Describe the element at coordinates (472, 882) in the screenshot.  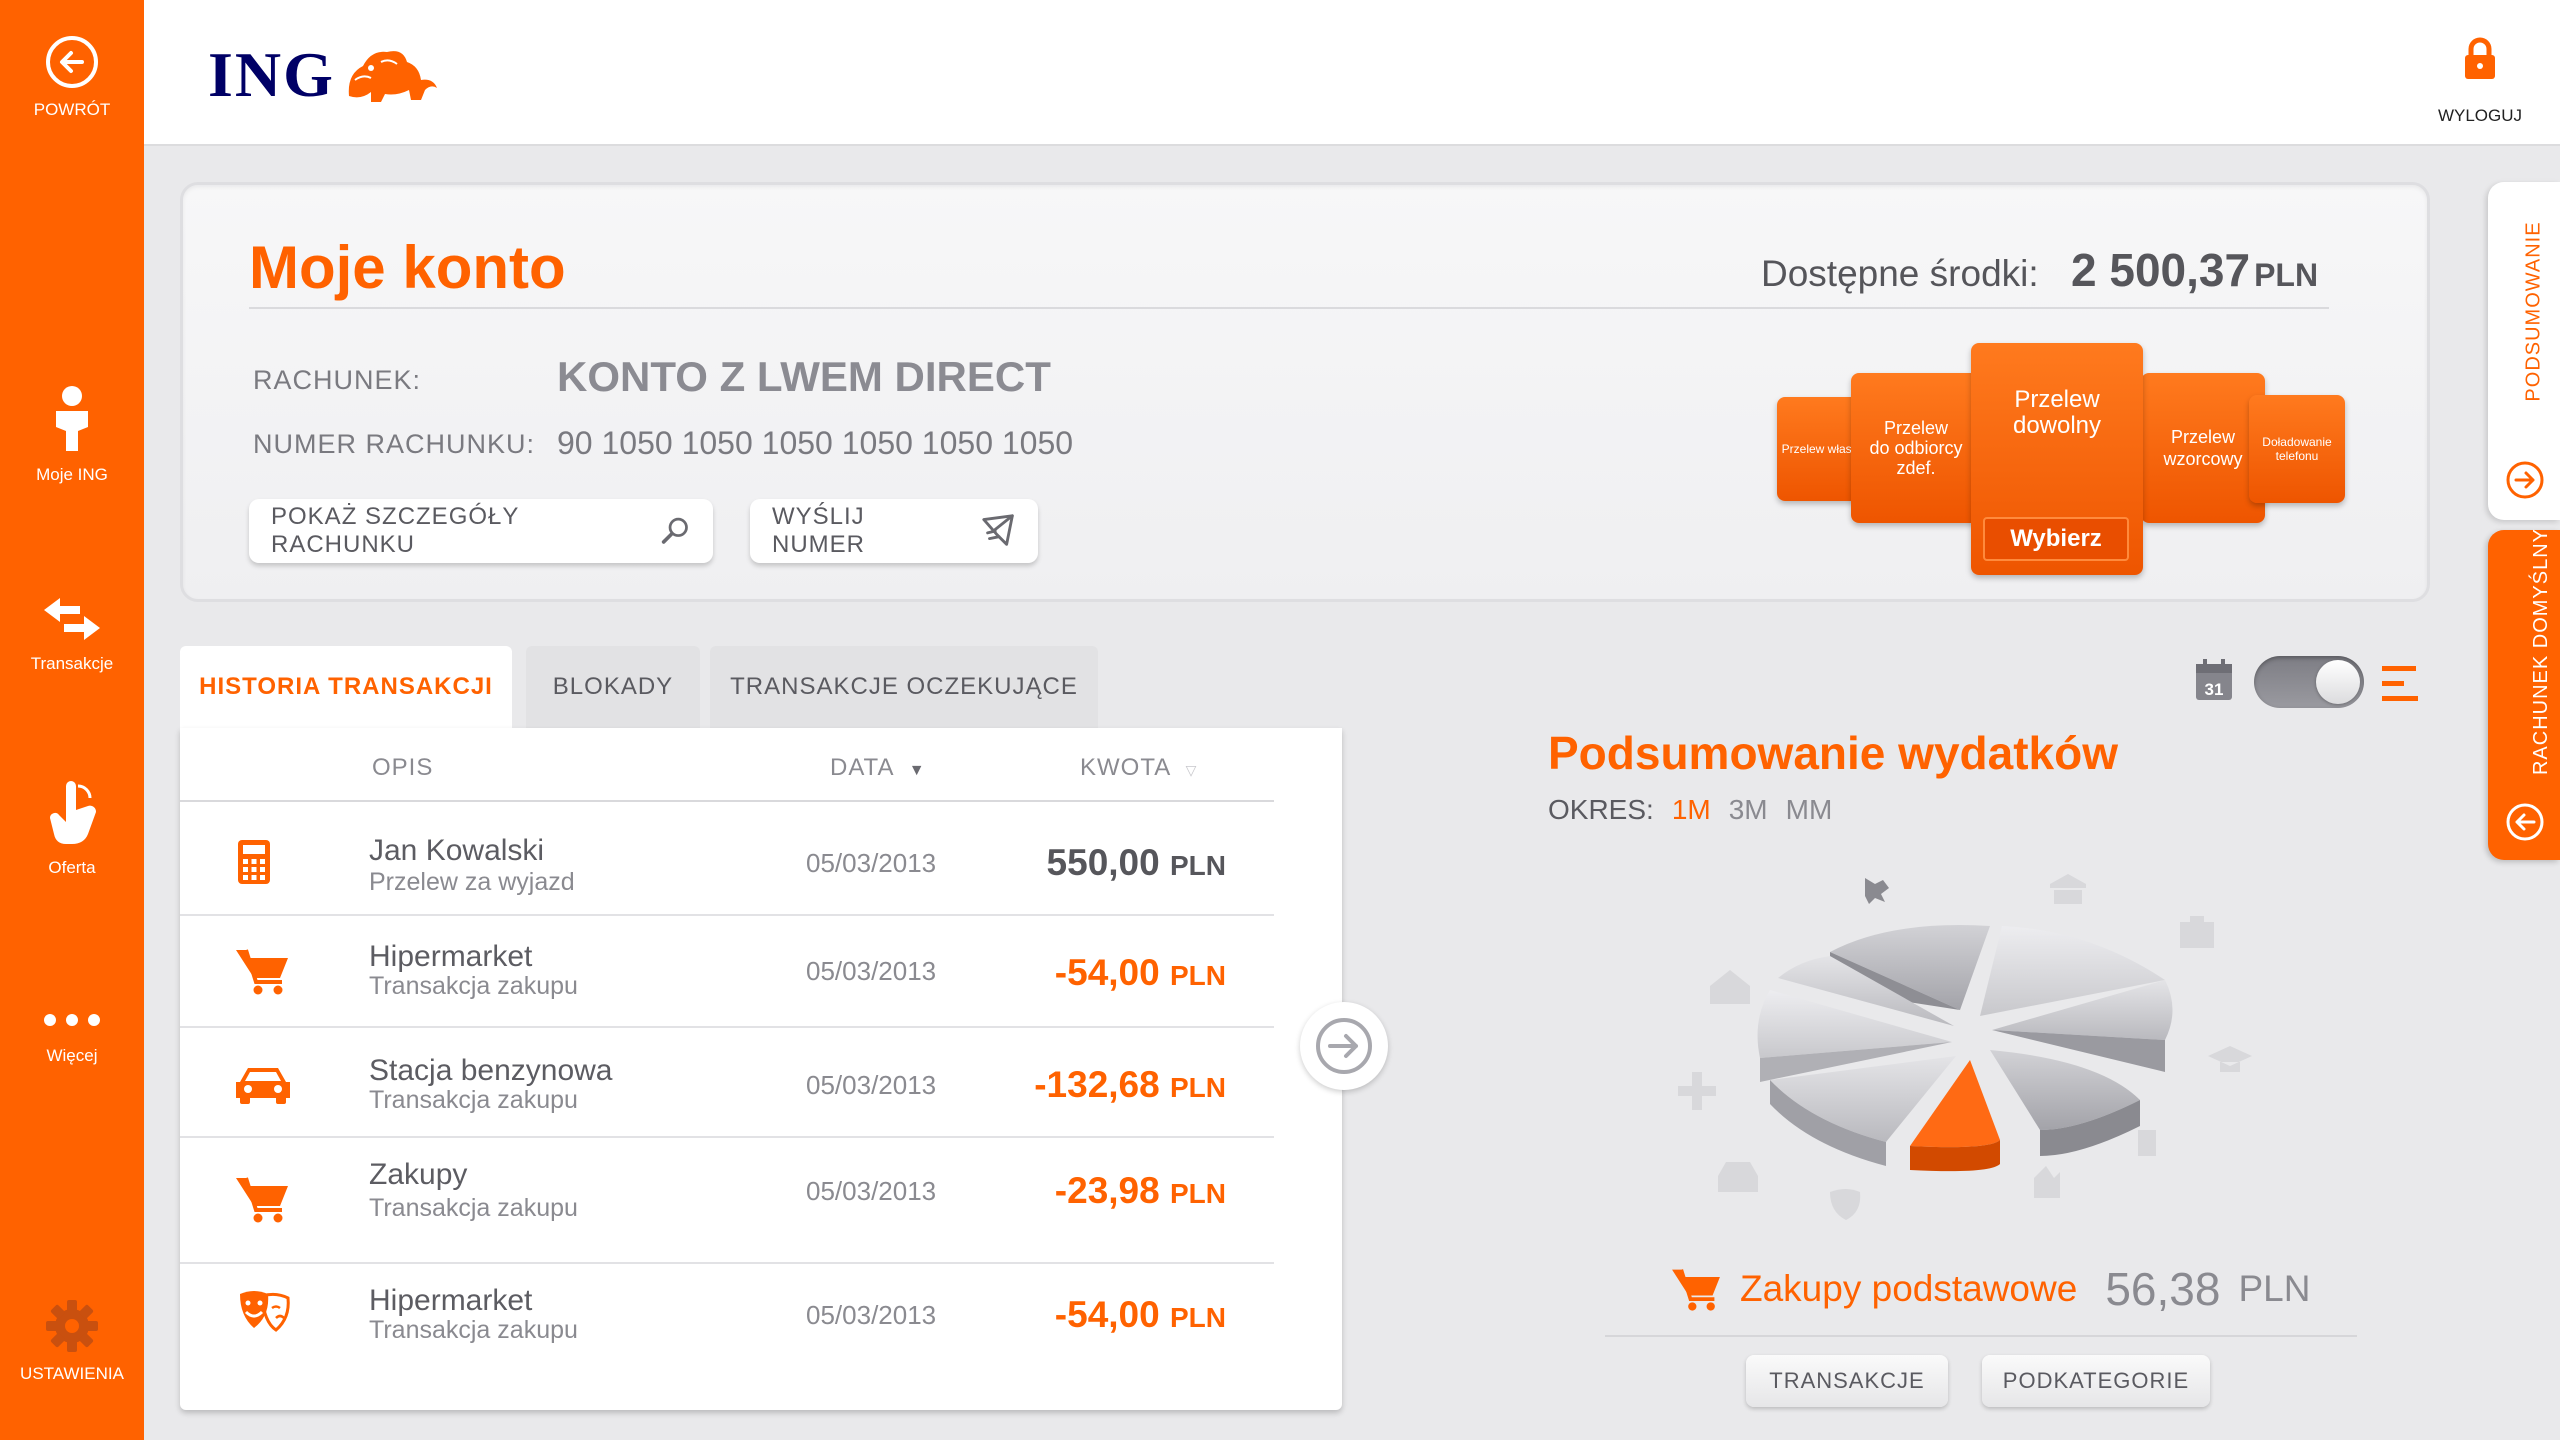
I see `transaction-type: Przelew za wyjazd` at that location.